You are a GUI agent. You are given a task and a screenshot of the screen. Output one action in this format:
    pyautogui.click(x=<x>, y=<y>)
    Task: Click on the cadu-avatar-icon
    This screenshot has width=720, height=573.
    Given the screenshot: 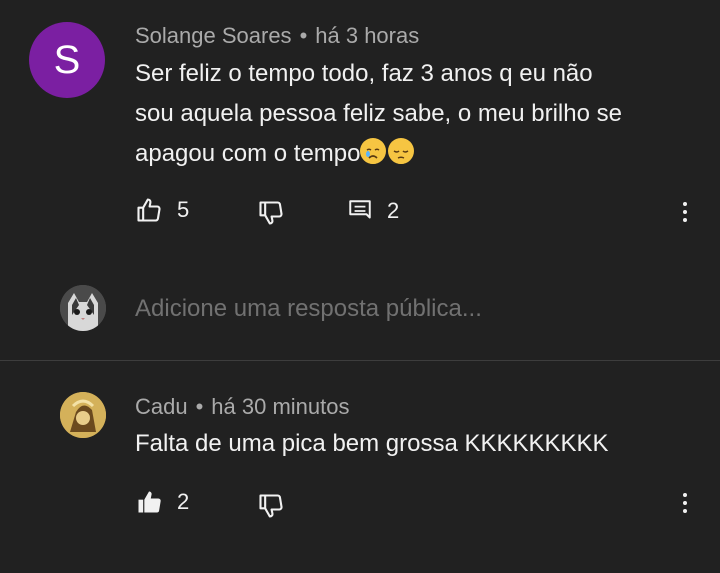 What is the action you would take?
    pyautogui.click(x=83, y=415)
    